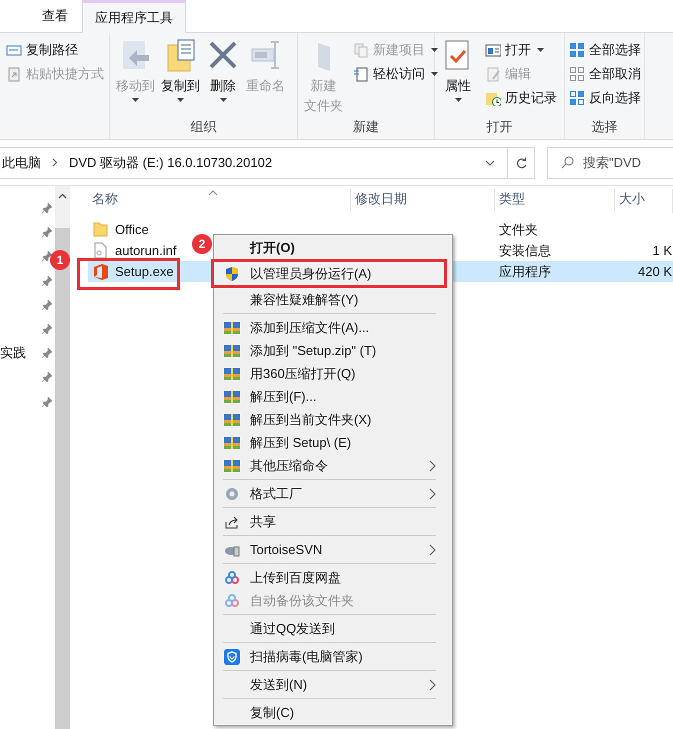 The width and height of the screenshot is (673, 729). I want to click on group-label: 新建, so click(366, 126).